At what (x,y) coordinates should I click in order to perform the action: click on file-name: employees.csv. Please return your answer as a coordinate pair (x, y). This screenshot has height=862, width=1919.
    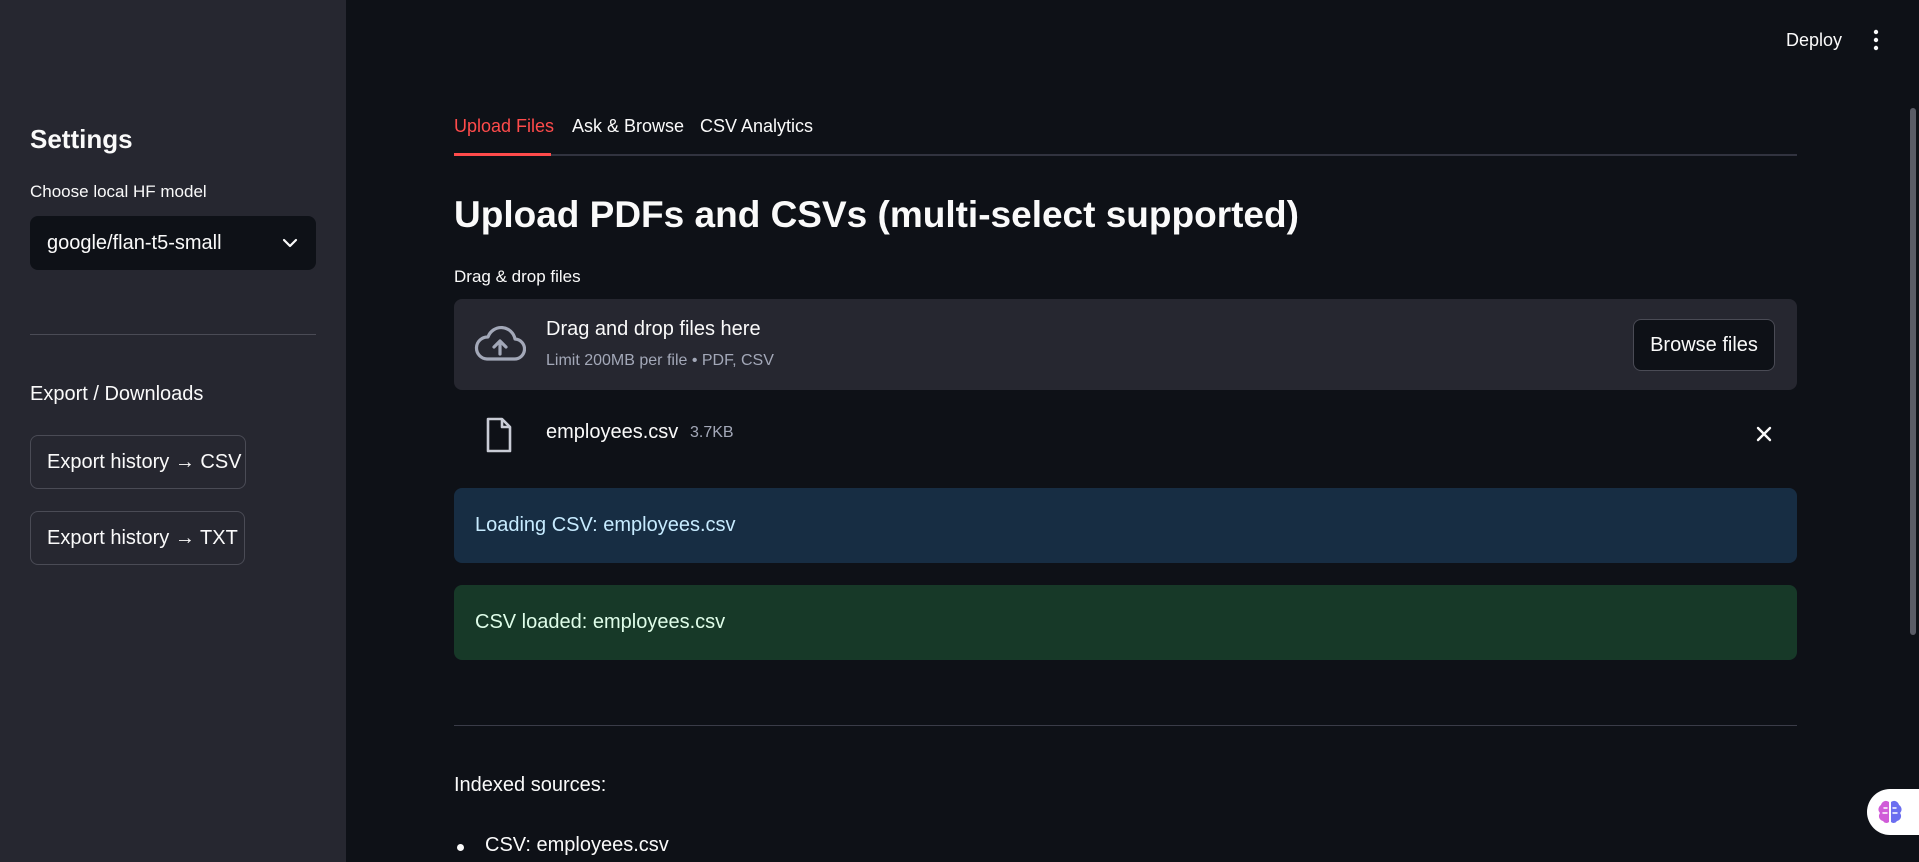
    Looking at the image, I should click on (612, 432).